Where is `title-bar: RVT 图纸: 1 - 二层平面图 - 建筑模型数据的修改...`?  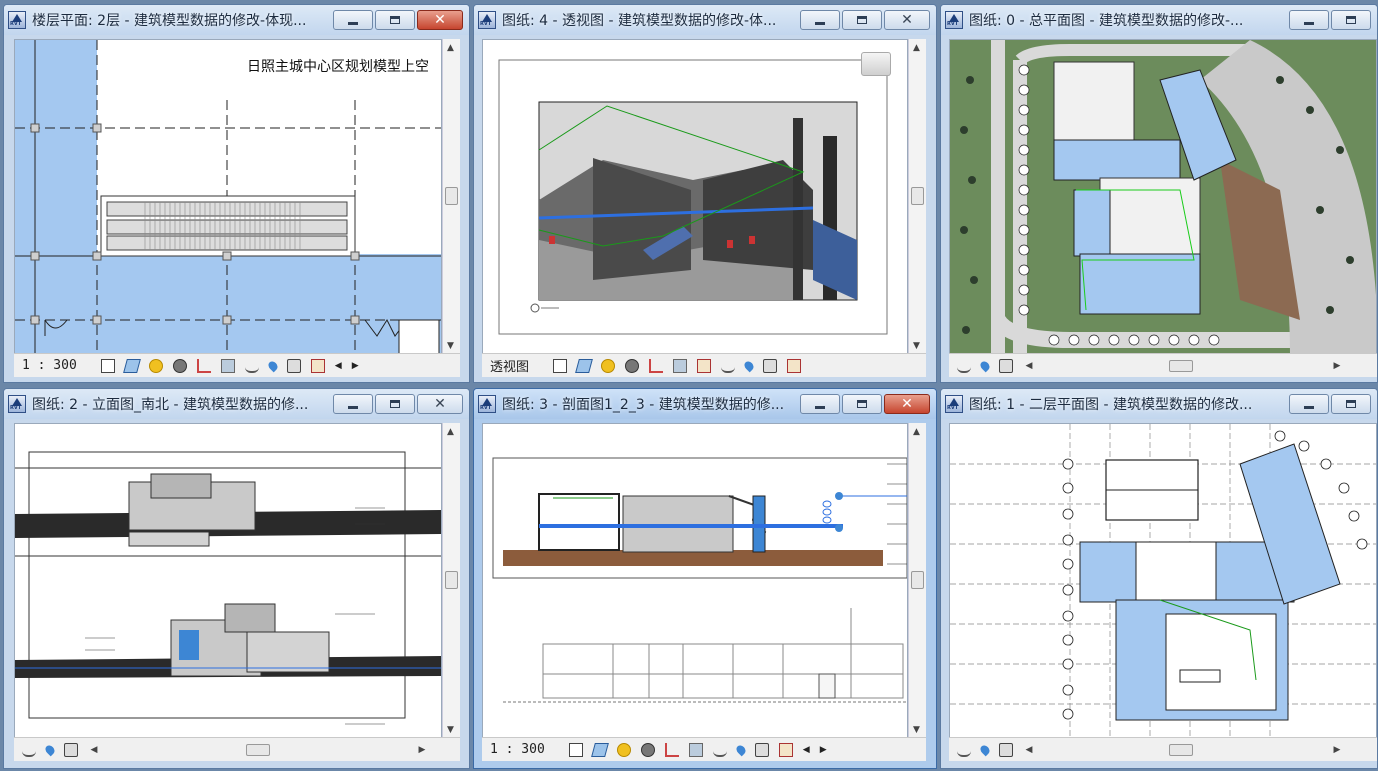 title-bar: RVT 图纸: 1 - 二层平面图 - 建筑模型数据的修改... is located at coordinates (1159, 404).